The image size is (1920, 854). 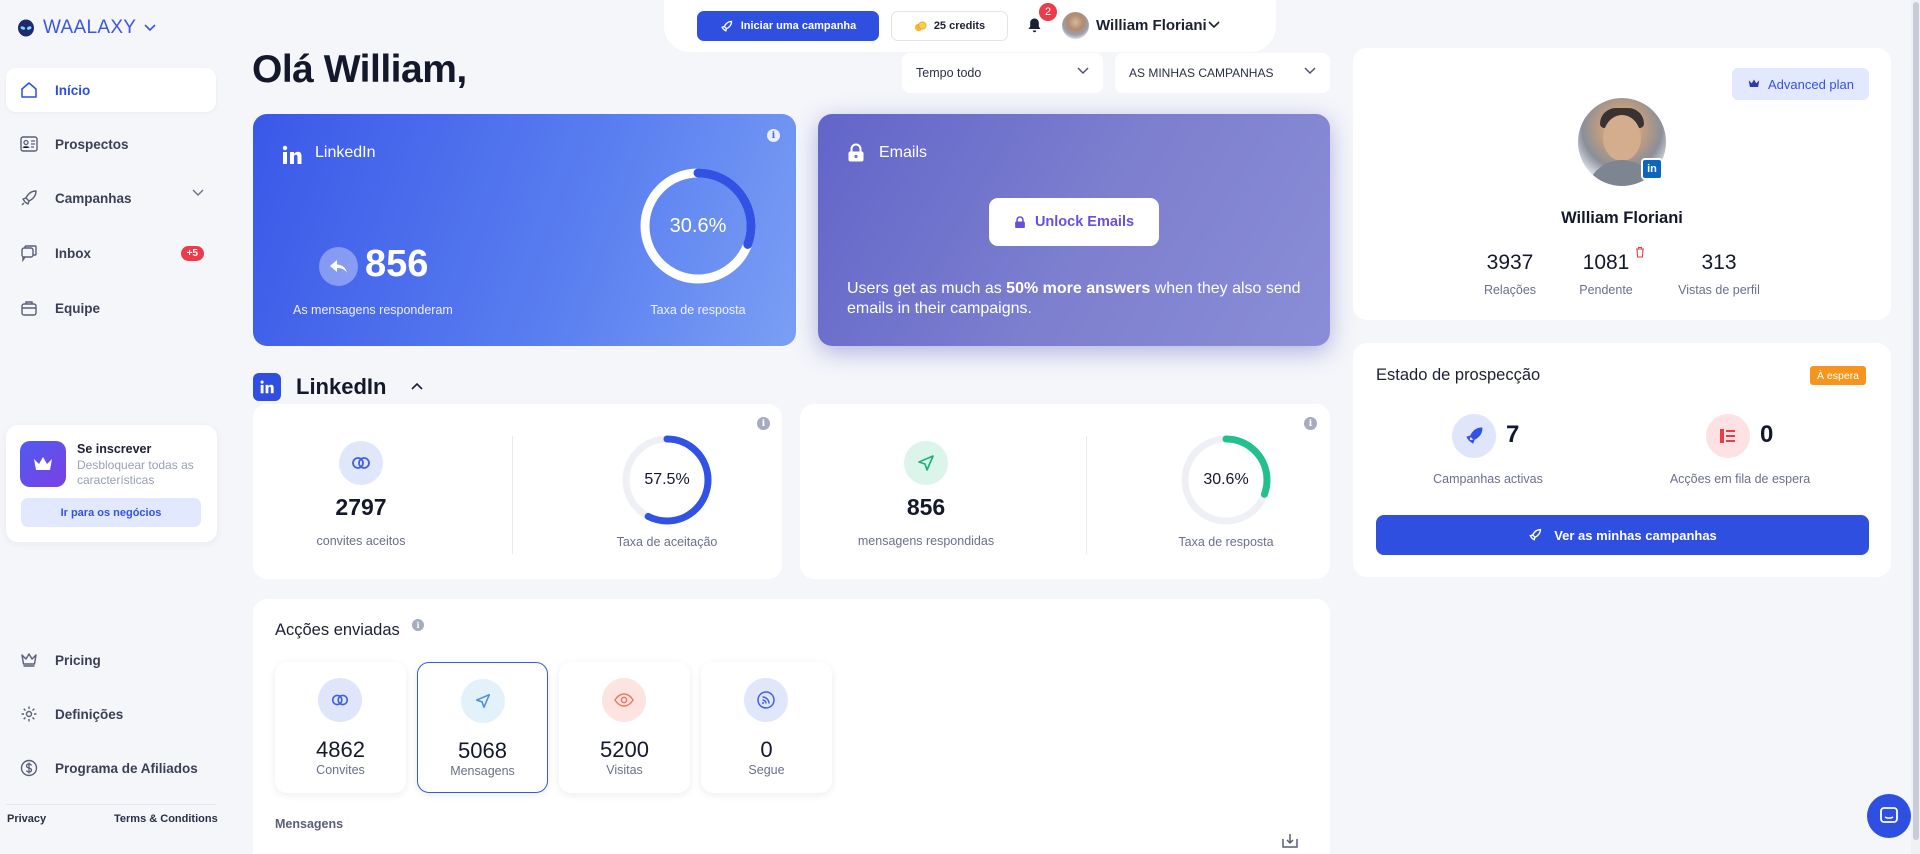 What do you see at coordinates (482, 771) in the screenshot?
I see `action-label: Mensagens` at bounding box center [482, 771].